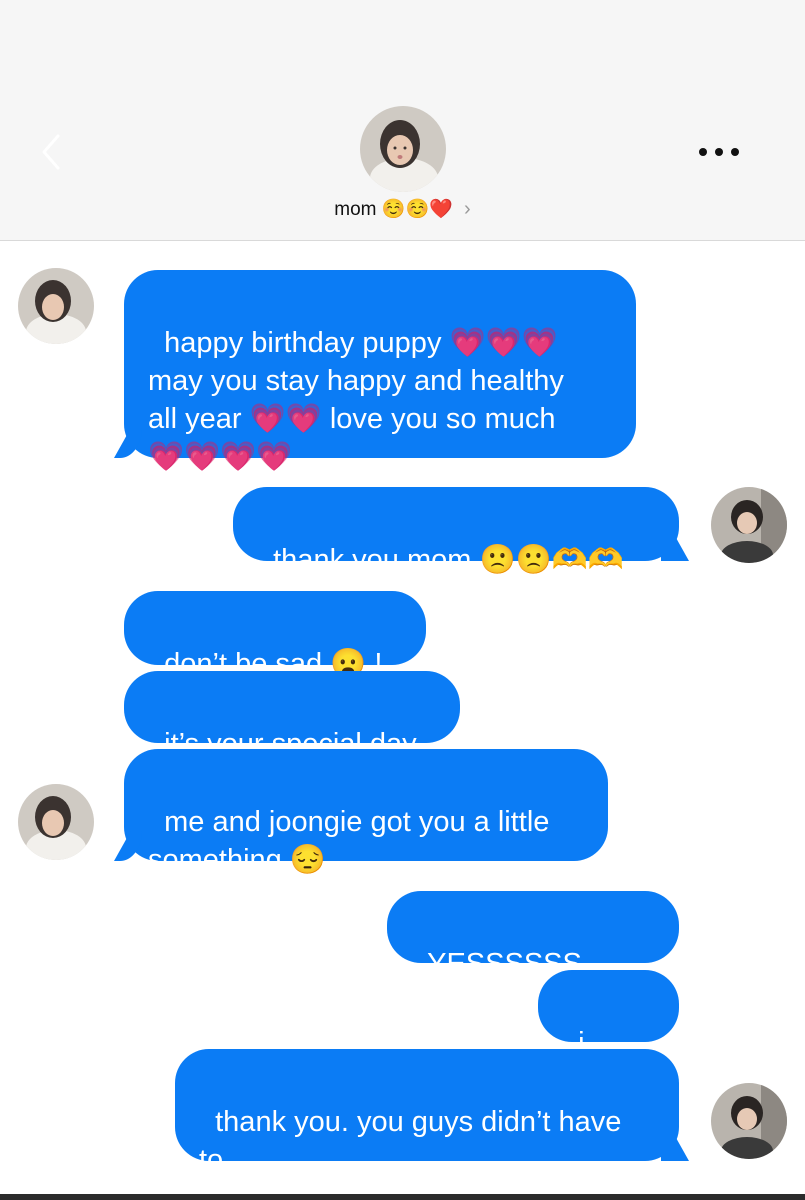  Describe the element at coordinates (275, 635) in the screenshot. I see `message-bubble: don’t be sad 😦 !` at that location.